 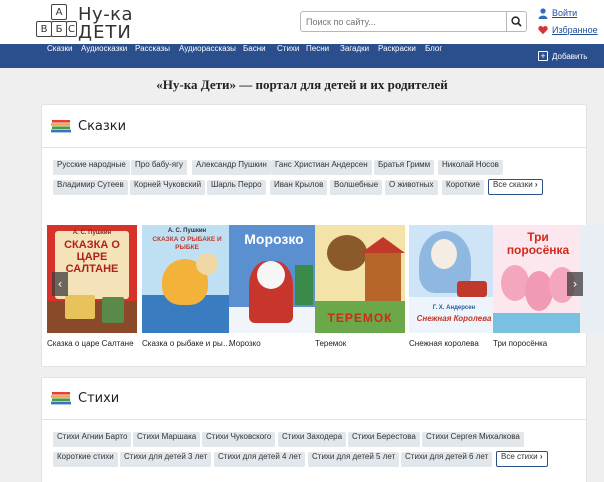 I want to click on tag-mikhalkov: Стихи Сергея Михалкова, so click(x=473, y=439).